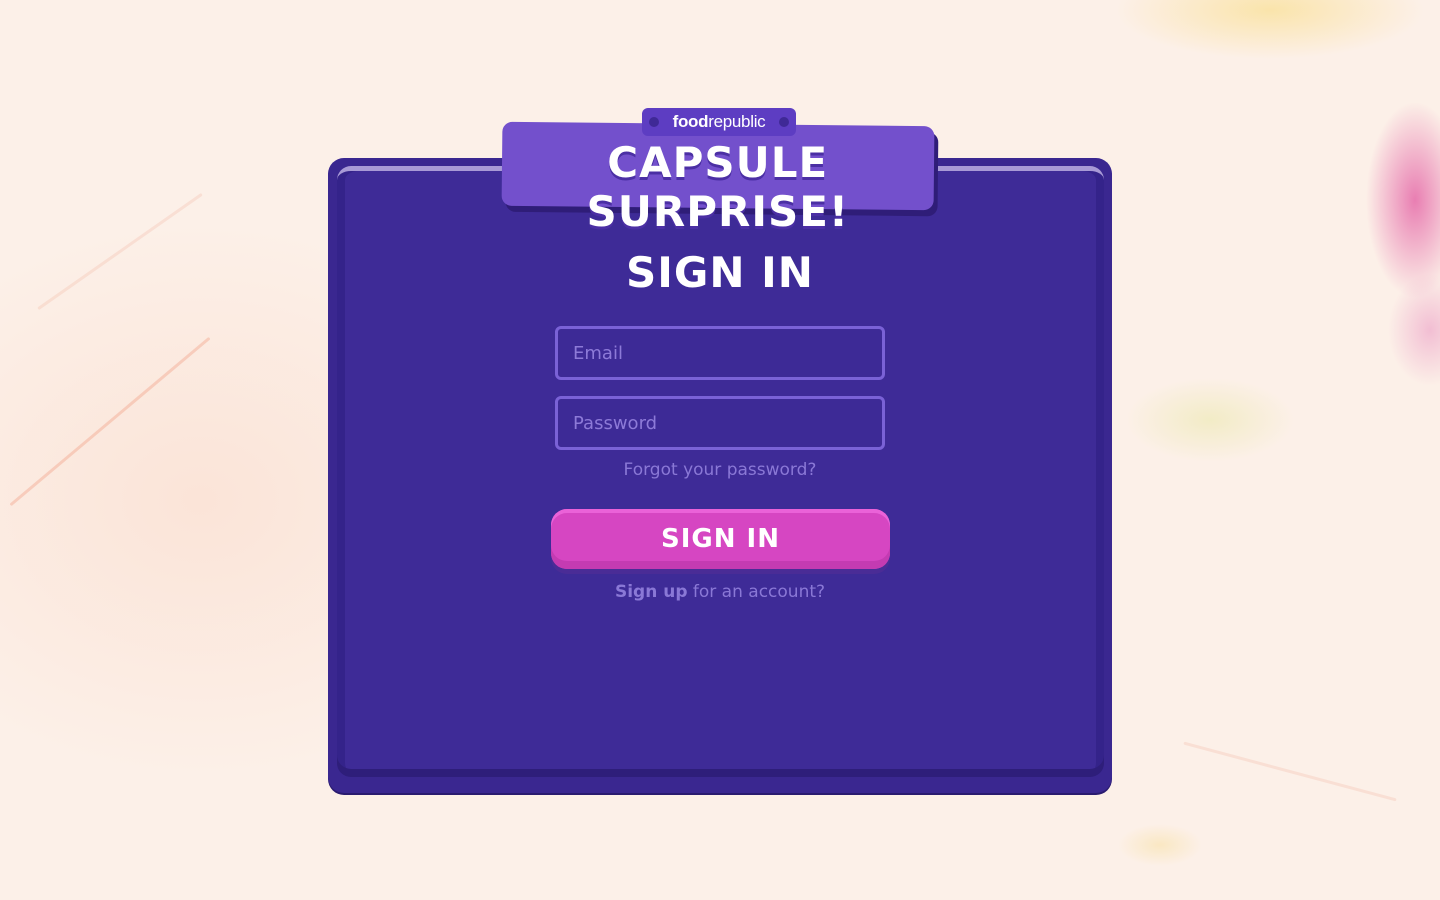 This screenshot has height=900, width=1440. What do you see at coordinates (737, 121) in the screenshot?
I see `brand-logo-regular: republic` at bounding box center [737, 121].